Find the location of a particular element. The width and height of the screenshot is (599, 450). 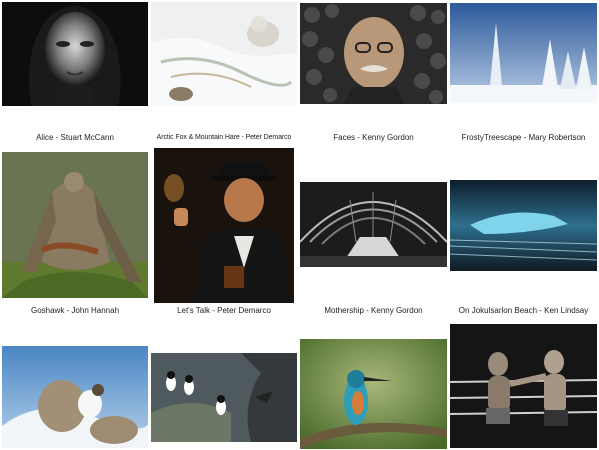

photo-thumbnail-ptarmigan is located at coordinates (75, 397).